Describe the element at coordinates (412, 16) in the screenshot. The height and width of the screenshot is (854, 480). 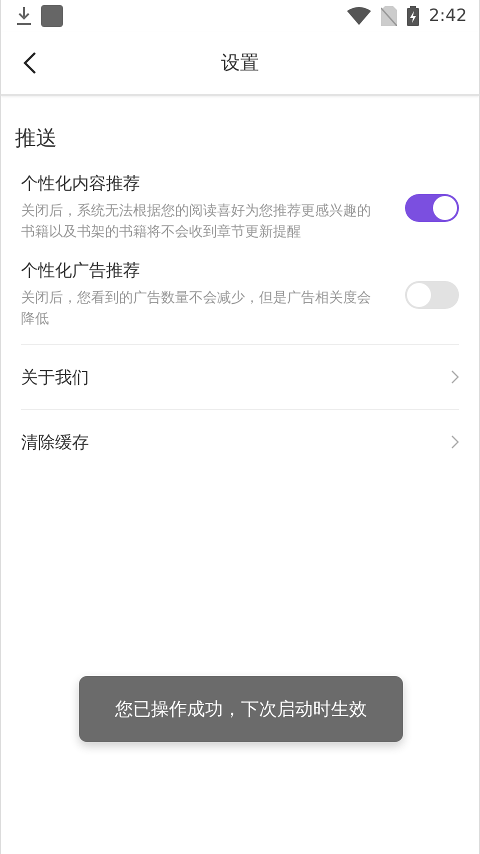
I see `battery-icon` at that location.